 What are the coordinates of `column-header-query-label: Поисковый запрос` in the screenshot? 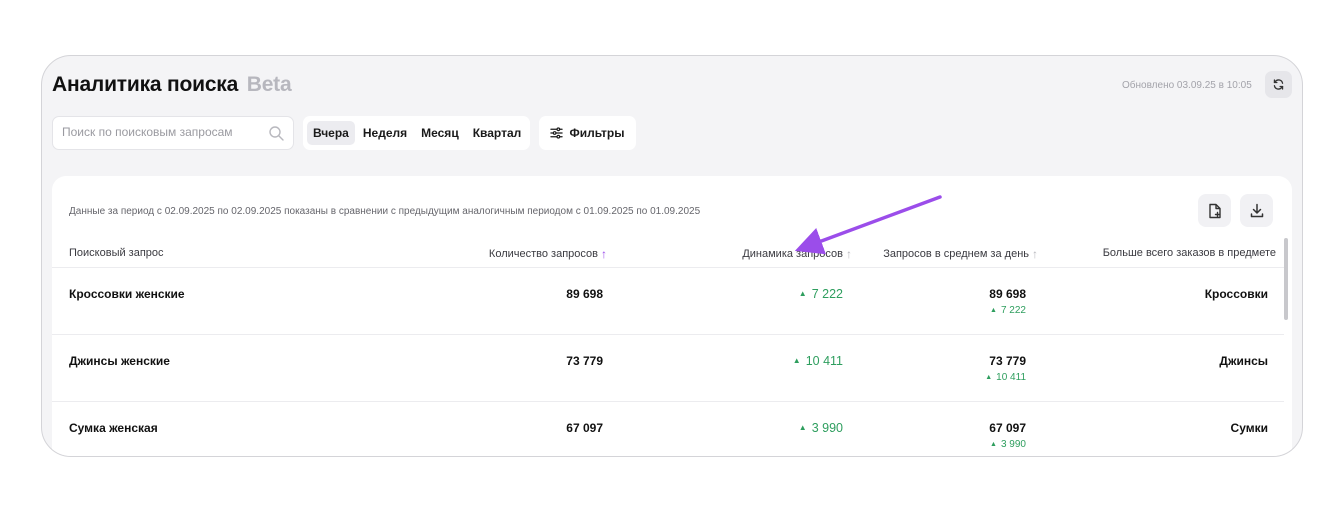 It's located at (116, 253).